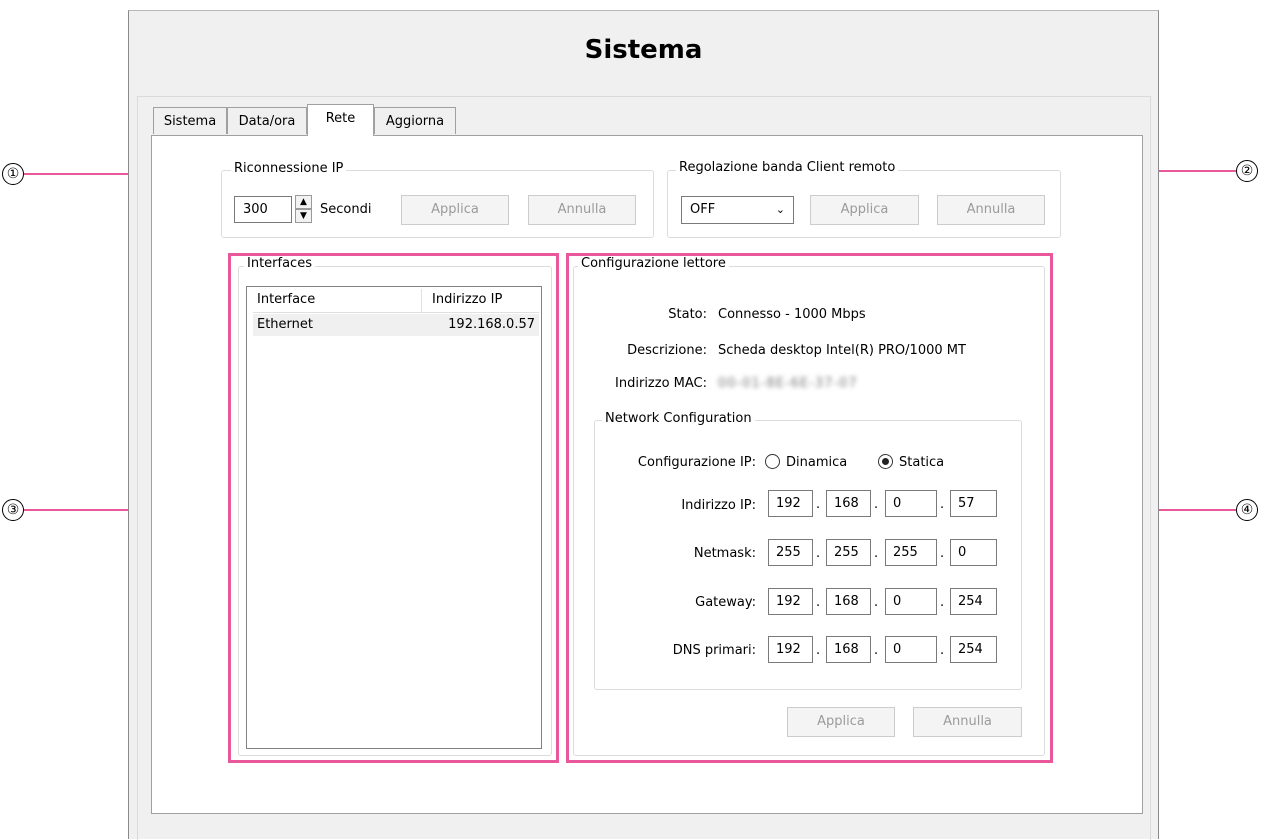 The image size is (1265, 840). What do you see at coordinates (911, 503) in the screenshot?
I see `ip-octet-3: 0` at bounding box center [911, 503].